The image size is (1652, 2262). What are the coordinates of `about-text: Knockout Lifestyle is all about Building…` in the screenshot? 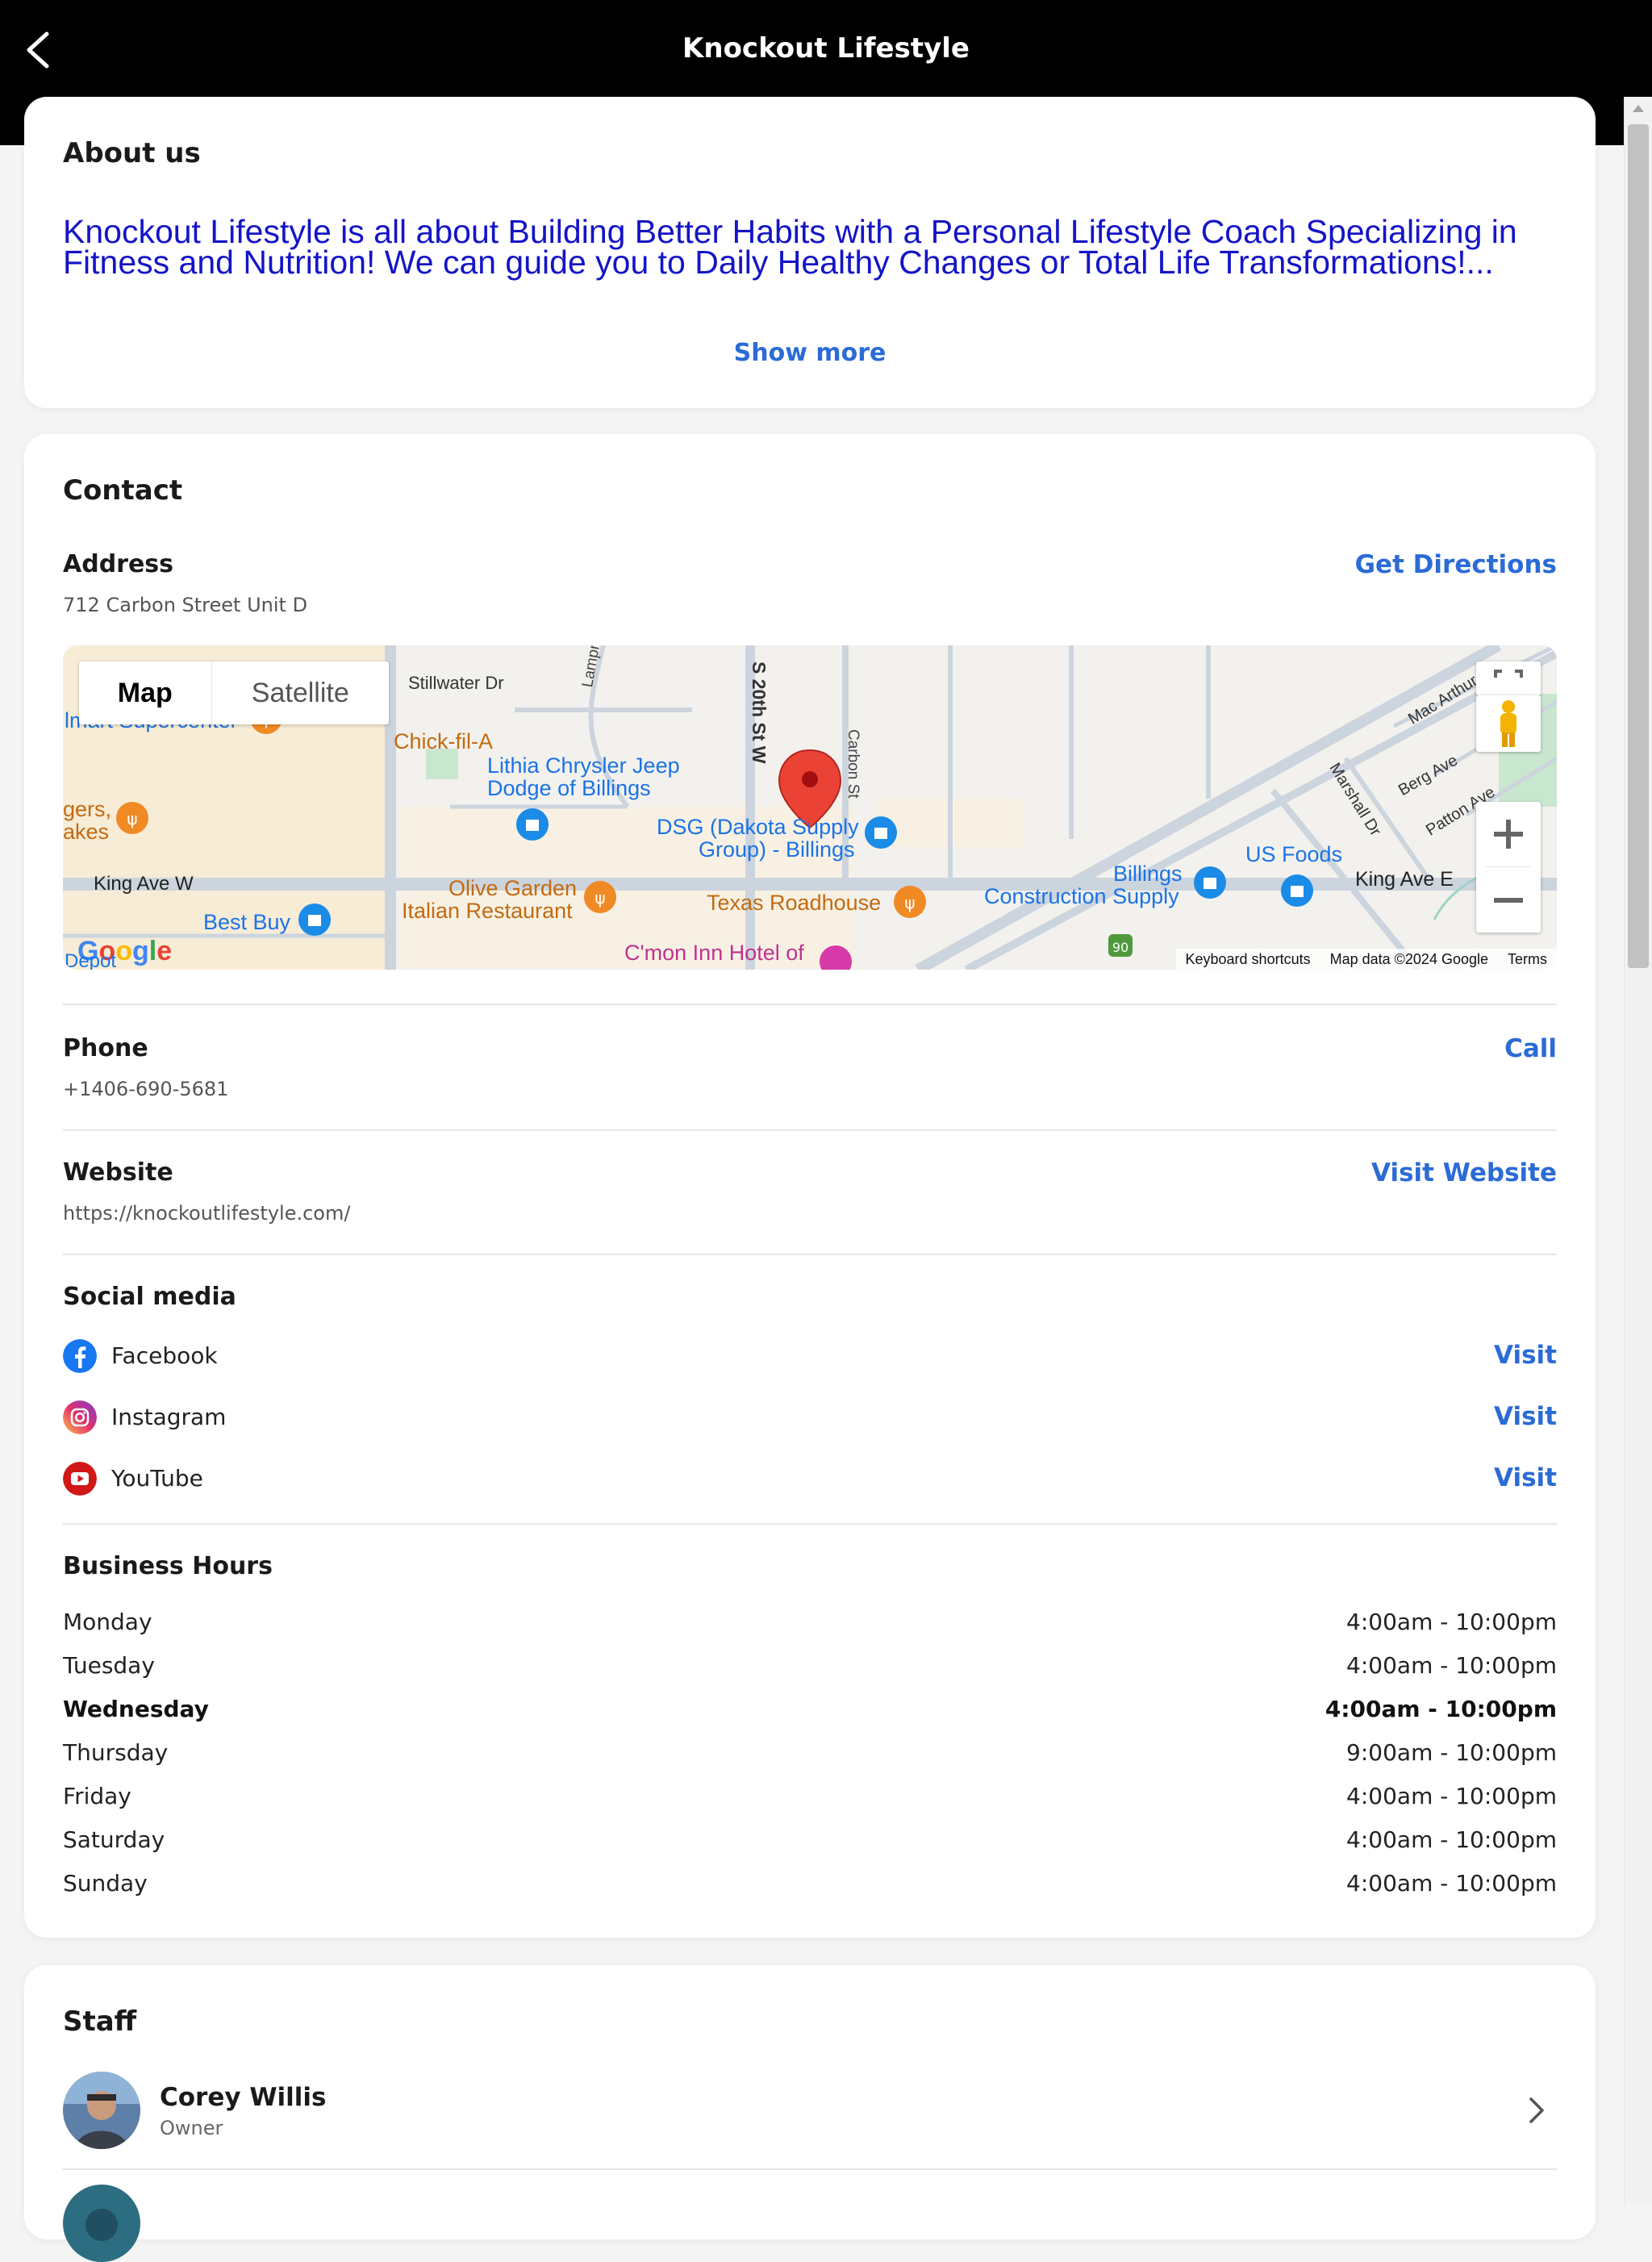 It's located at (790, 247).